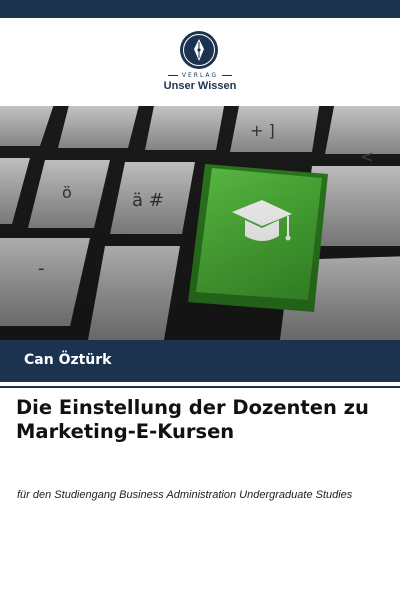  Describe the element at coordinates (200, 387) in the screenshot. I see `divider-rule` at that location.